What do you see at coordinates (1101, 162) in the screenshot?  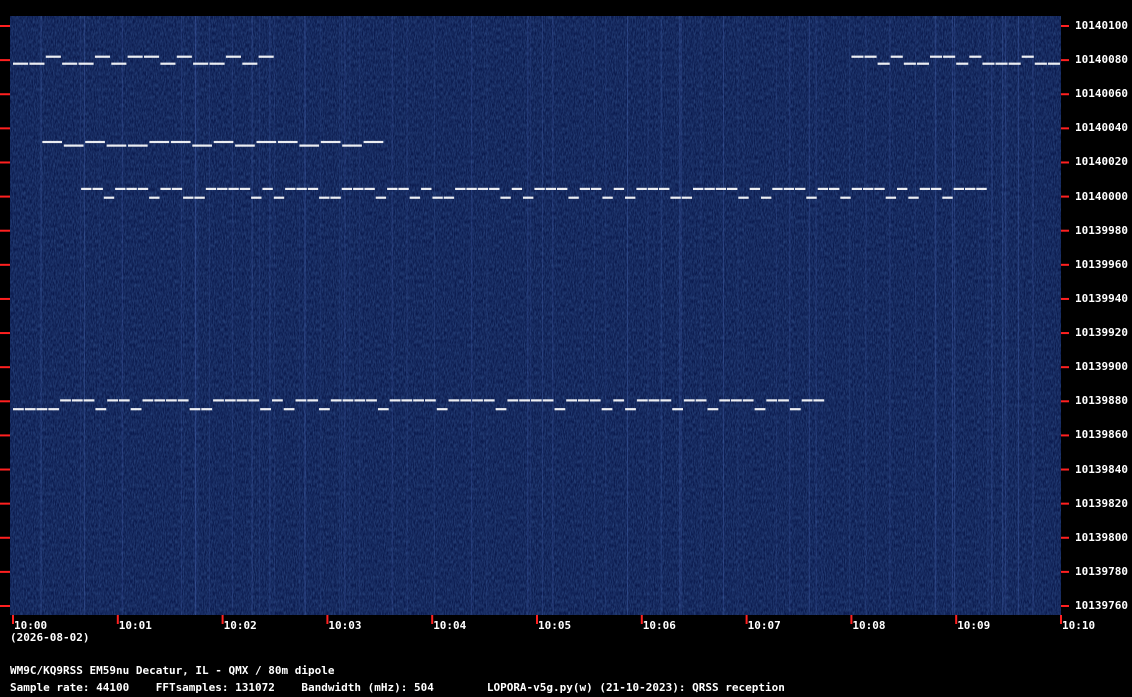 I see `y-tick-label: 10140020` at bounding box center [1101, 162].